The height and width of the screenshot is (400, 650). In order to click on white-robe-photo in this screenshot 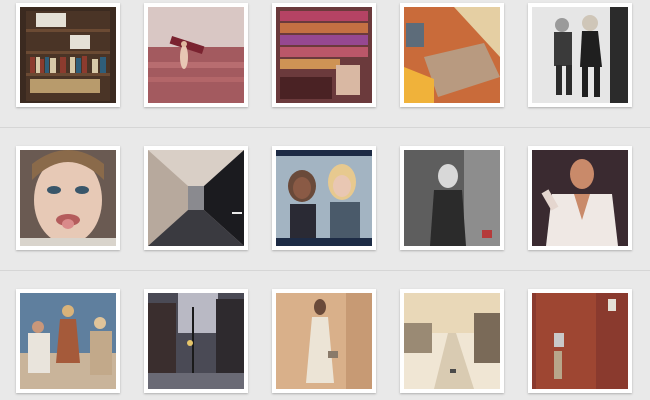, I will do `click(580, 198)`.